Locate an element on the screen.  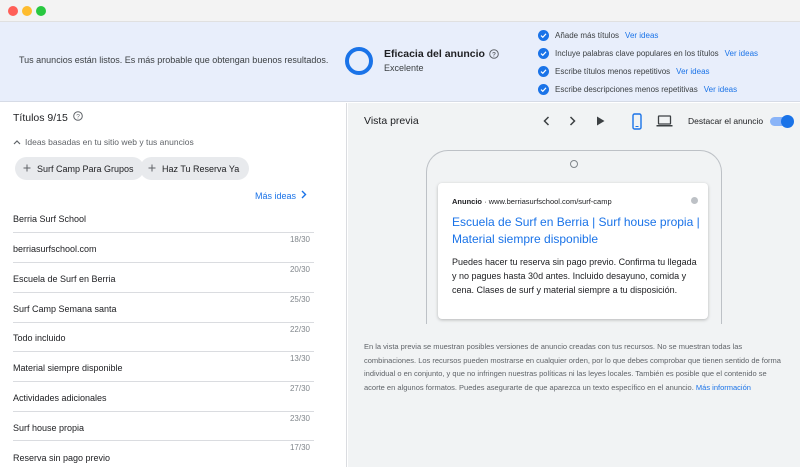
chevron-left-icon is located at coordinates (545, 121).